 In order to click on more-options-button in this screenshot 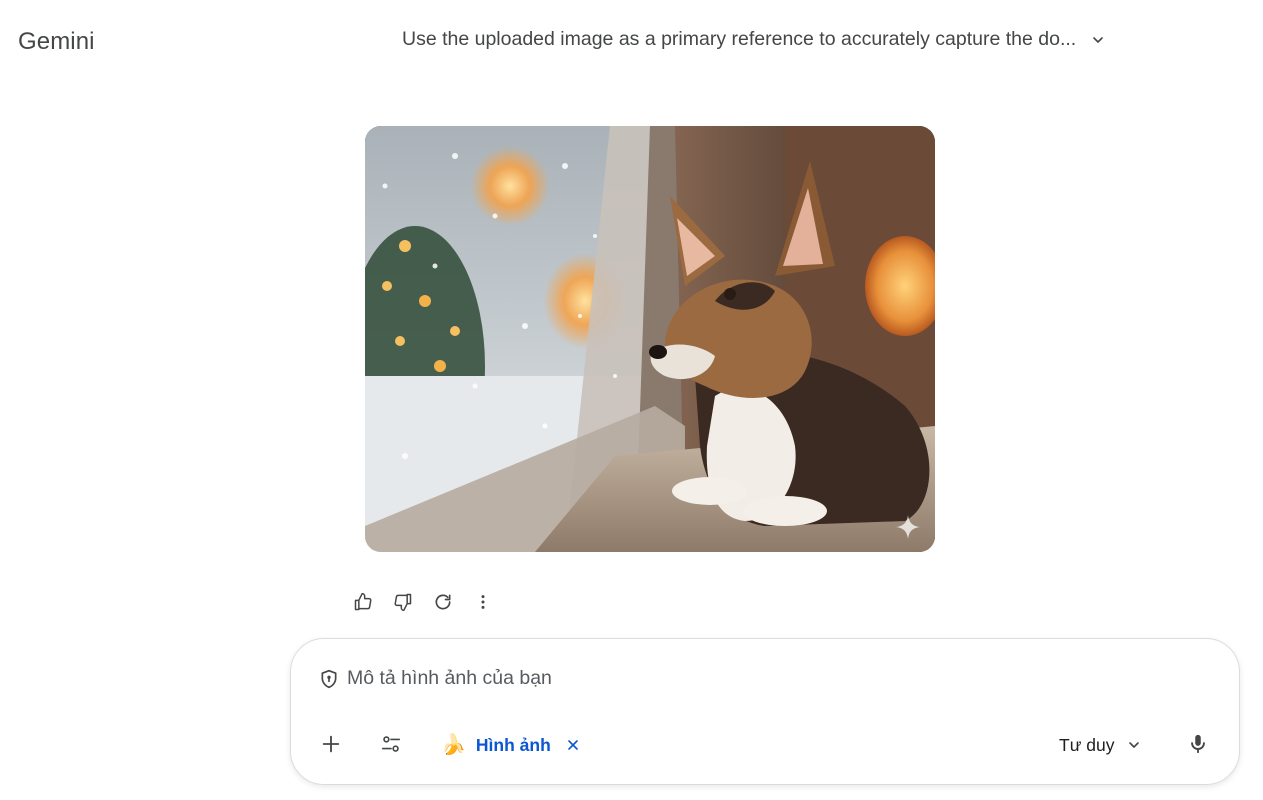, I will do `click(483, 602)`.